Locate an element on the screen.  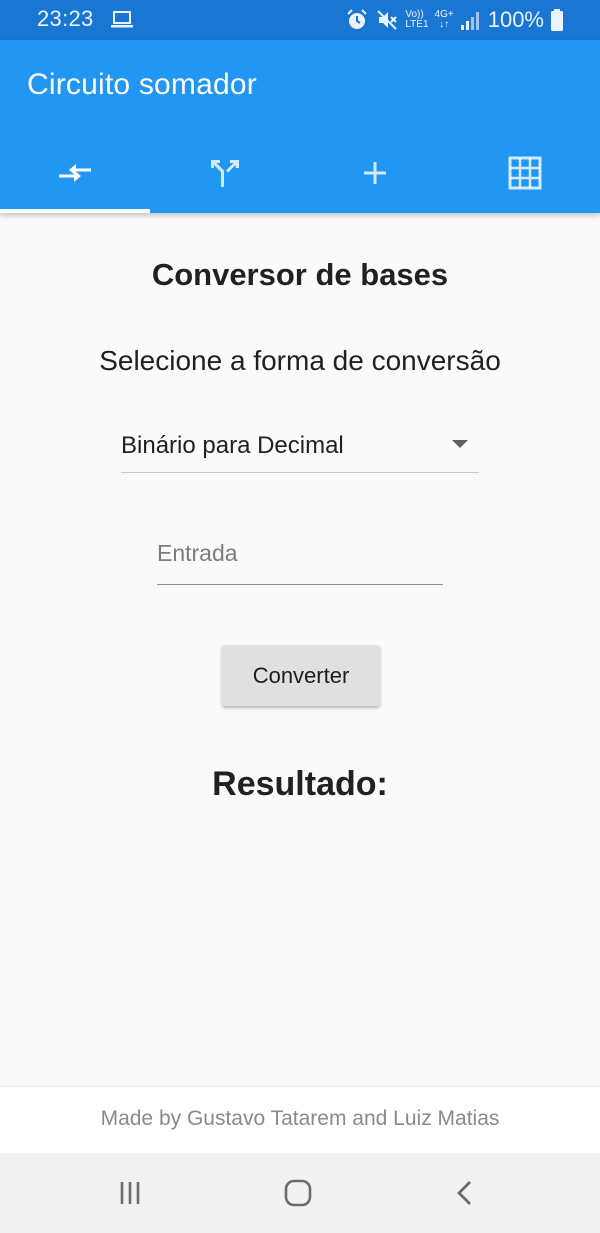
home-button is located at coordinates (298, 1193).